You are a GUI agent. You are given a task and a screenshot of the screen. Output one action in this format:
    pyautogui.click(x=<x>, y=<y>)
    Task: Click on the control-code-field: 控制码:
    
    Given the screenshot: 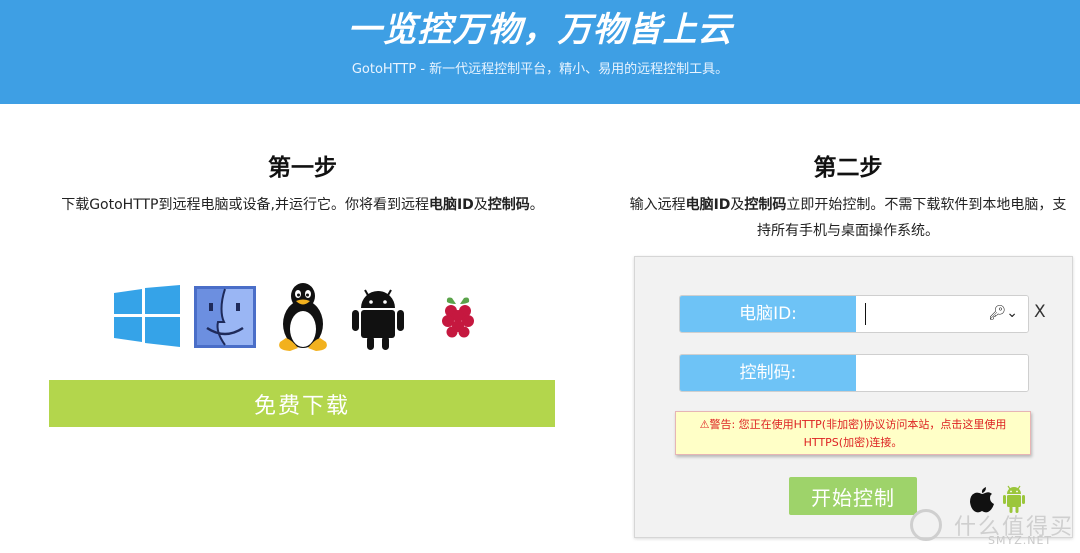 What is the action you would take?
    pyautogui.click(x=854, y=373)
    